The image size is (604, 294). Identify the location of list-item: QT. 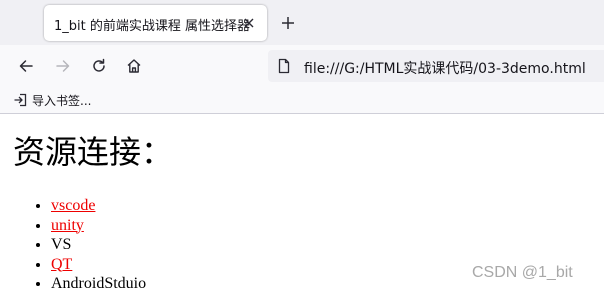
(98, 265).